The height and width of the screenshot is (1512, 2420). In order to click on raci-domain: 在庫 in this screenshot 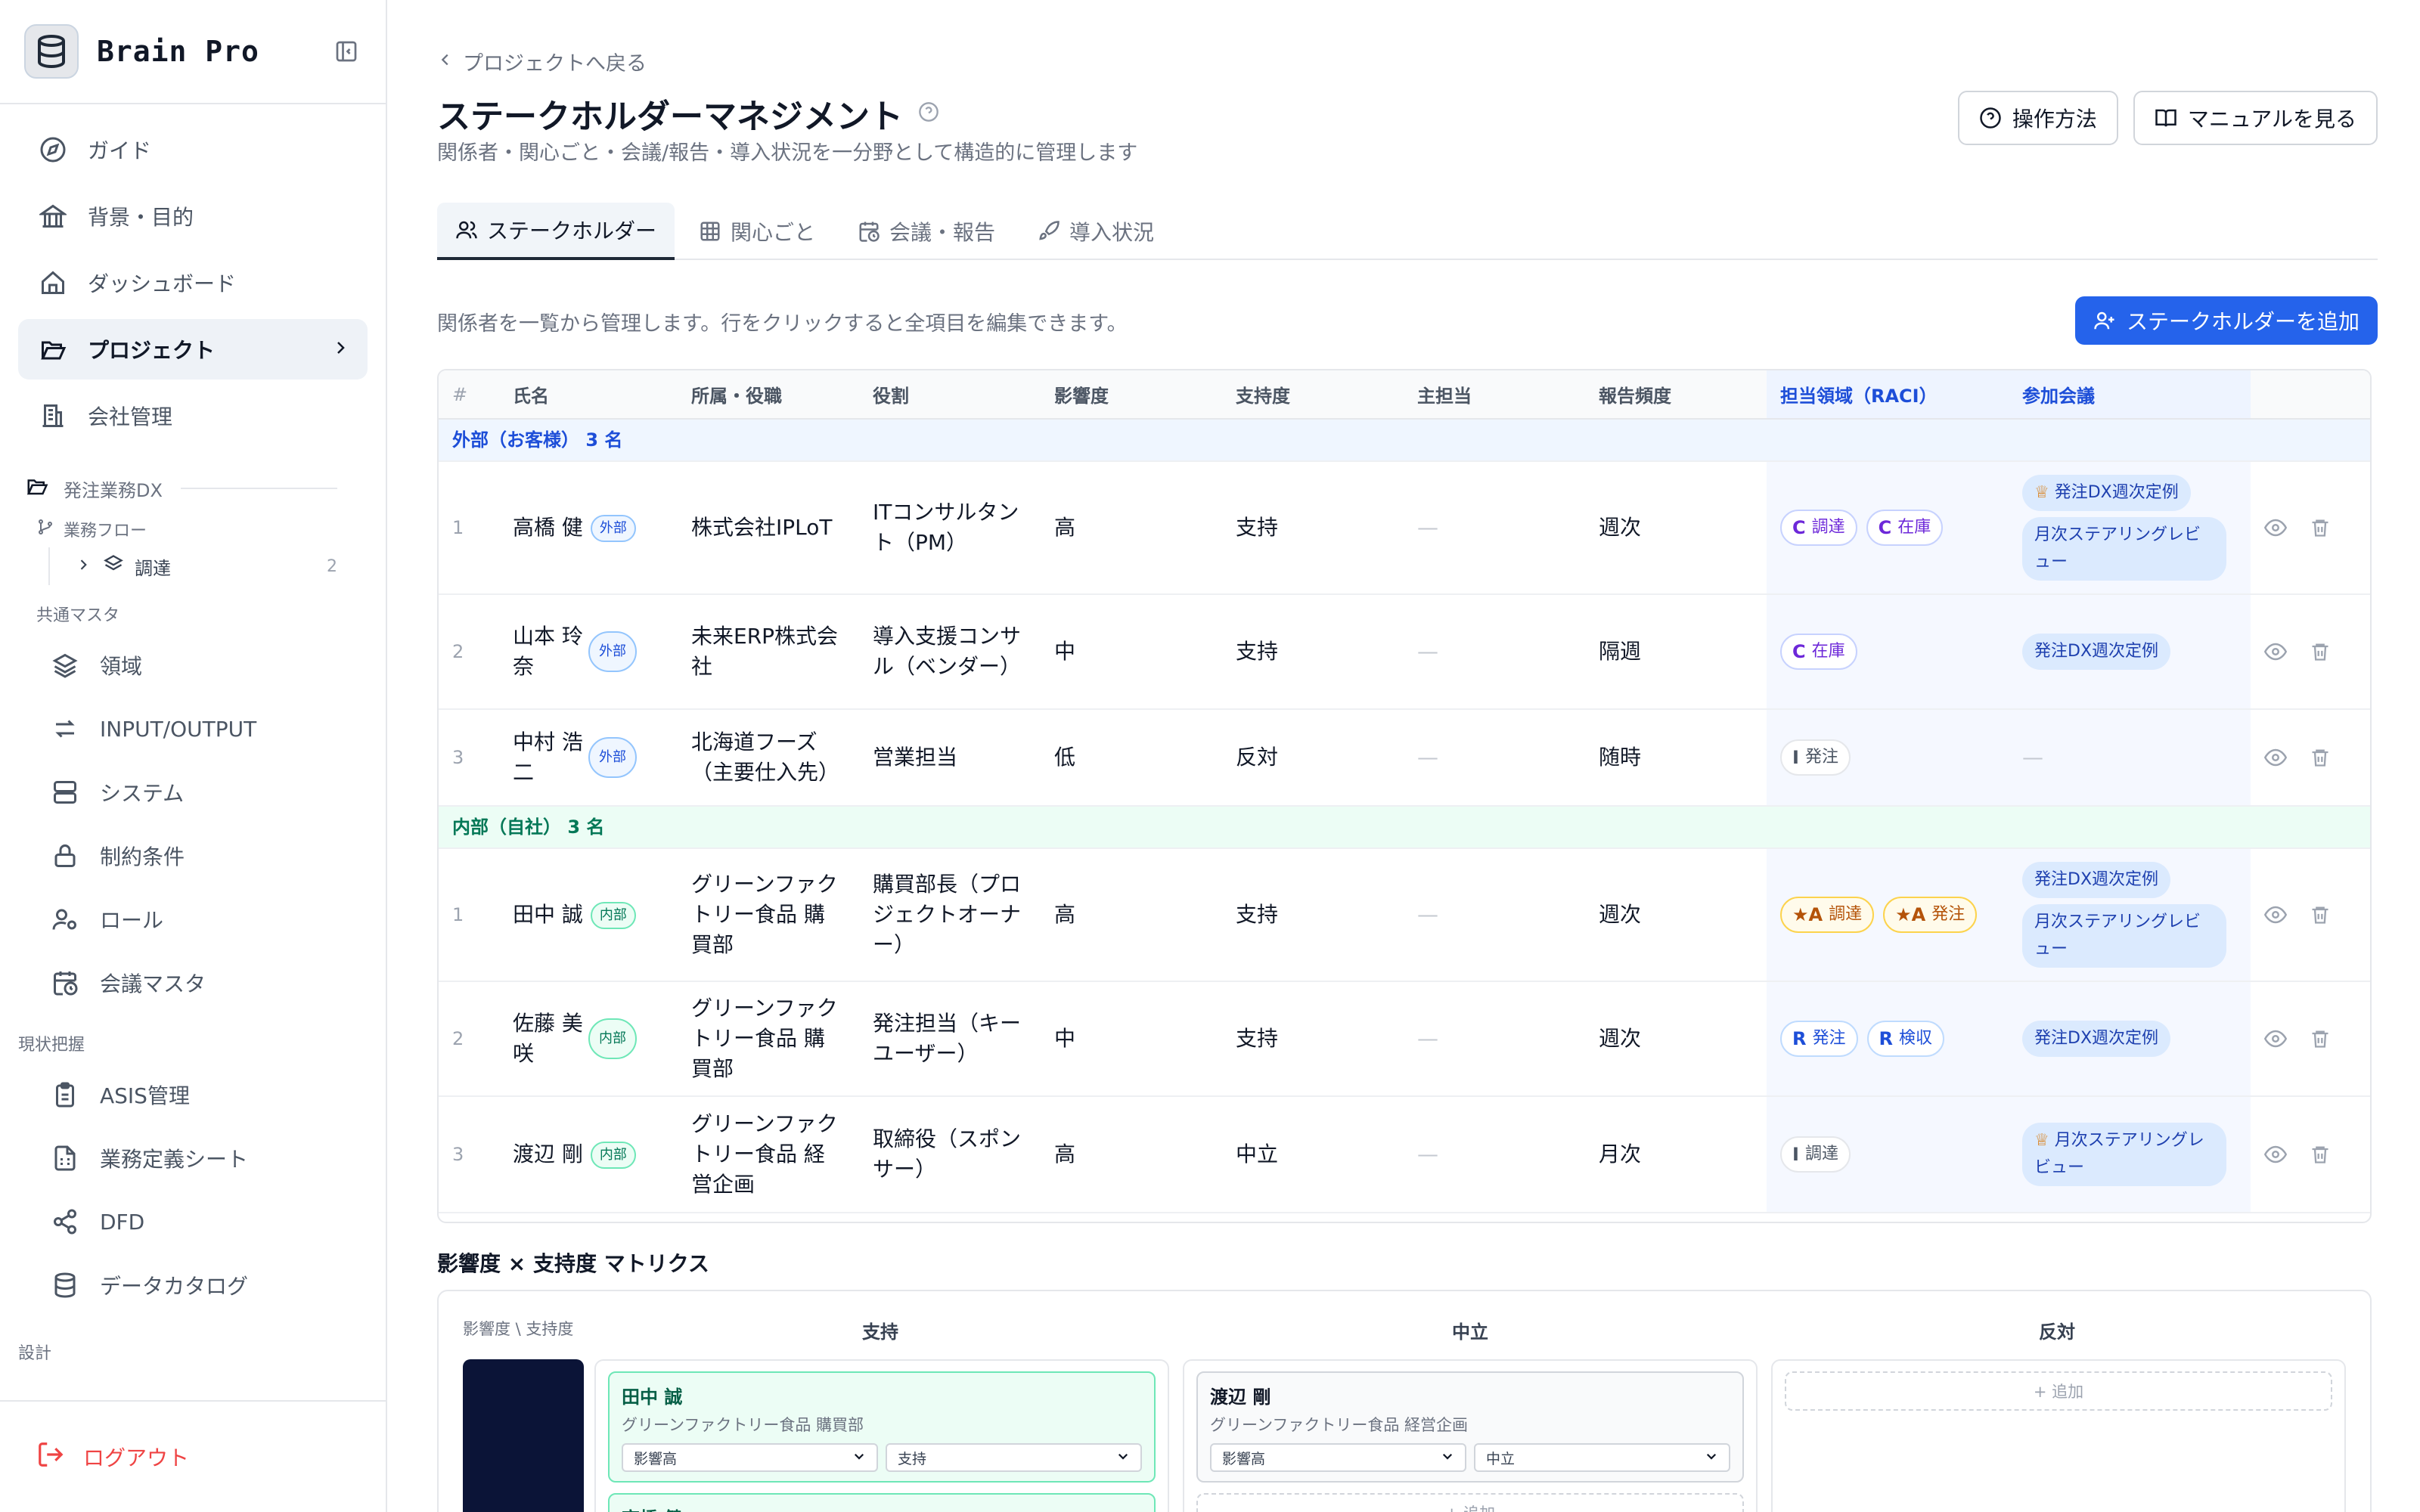, I will do `click(1914, 527)`.